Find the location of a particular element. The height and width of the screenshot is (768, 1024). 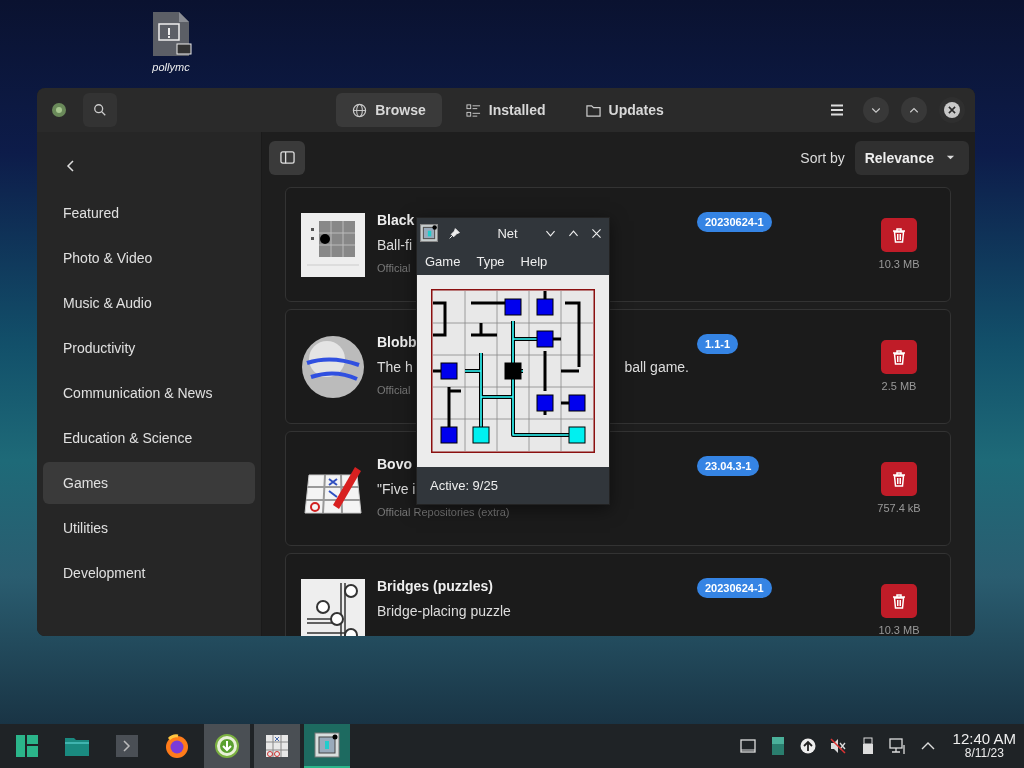

download-circle-icon is located at coordinates (227, 746).